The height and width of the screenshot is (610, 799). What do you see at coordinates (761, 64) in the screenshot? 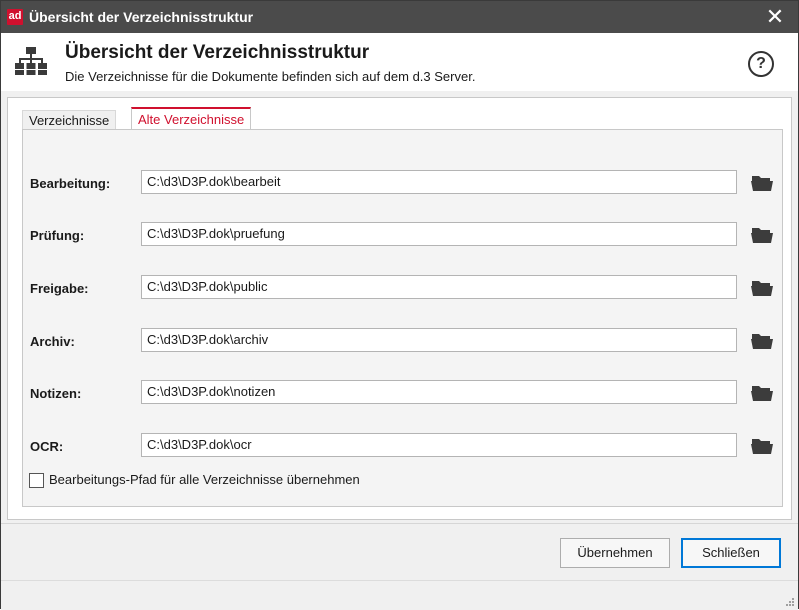
I see `help-icon: ?` at bounding box center [761, 64].